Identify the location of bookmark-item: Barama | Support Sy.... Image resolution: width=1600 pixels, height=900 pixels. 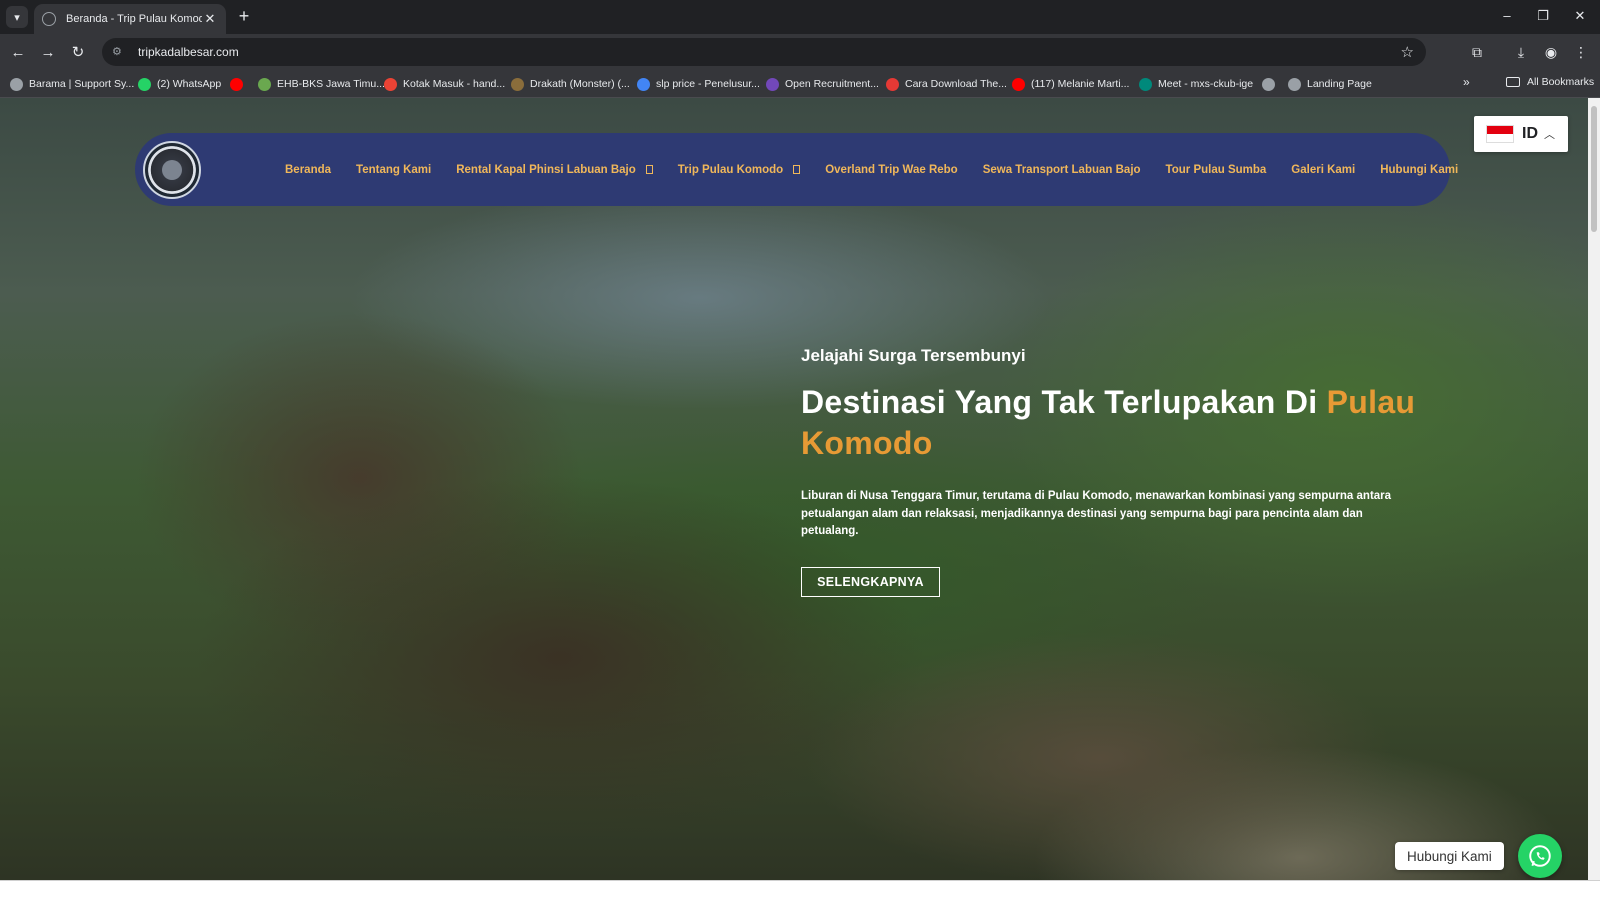
(72, 84).